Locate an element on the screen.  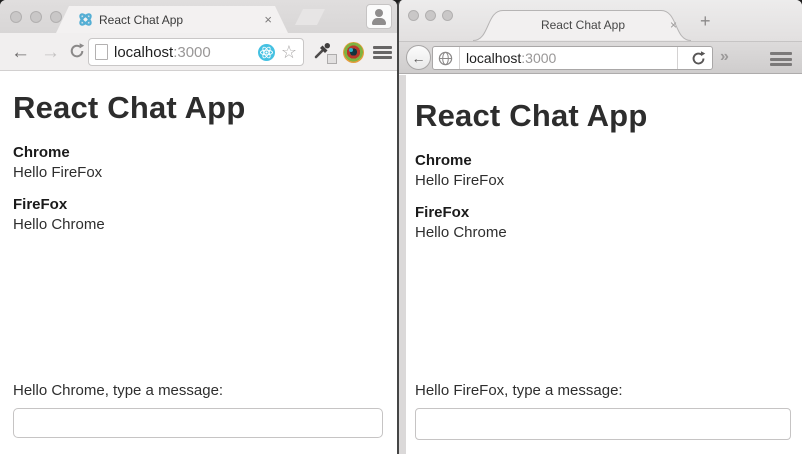
forward-button: → is located at coordinates (50, 52).